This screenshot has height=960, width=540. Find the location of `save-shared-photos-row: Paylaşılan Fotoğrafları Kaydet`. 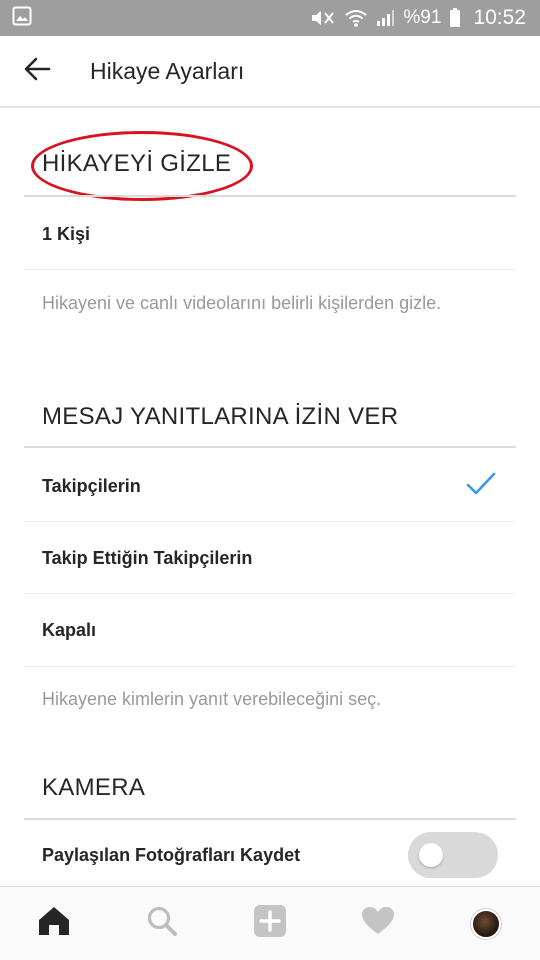

save-shared-photos-row: Paylaşılan Fotoğrafları Kaydet is located at coordinates (270, 855).